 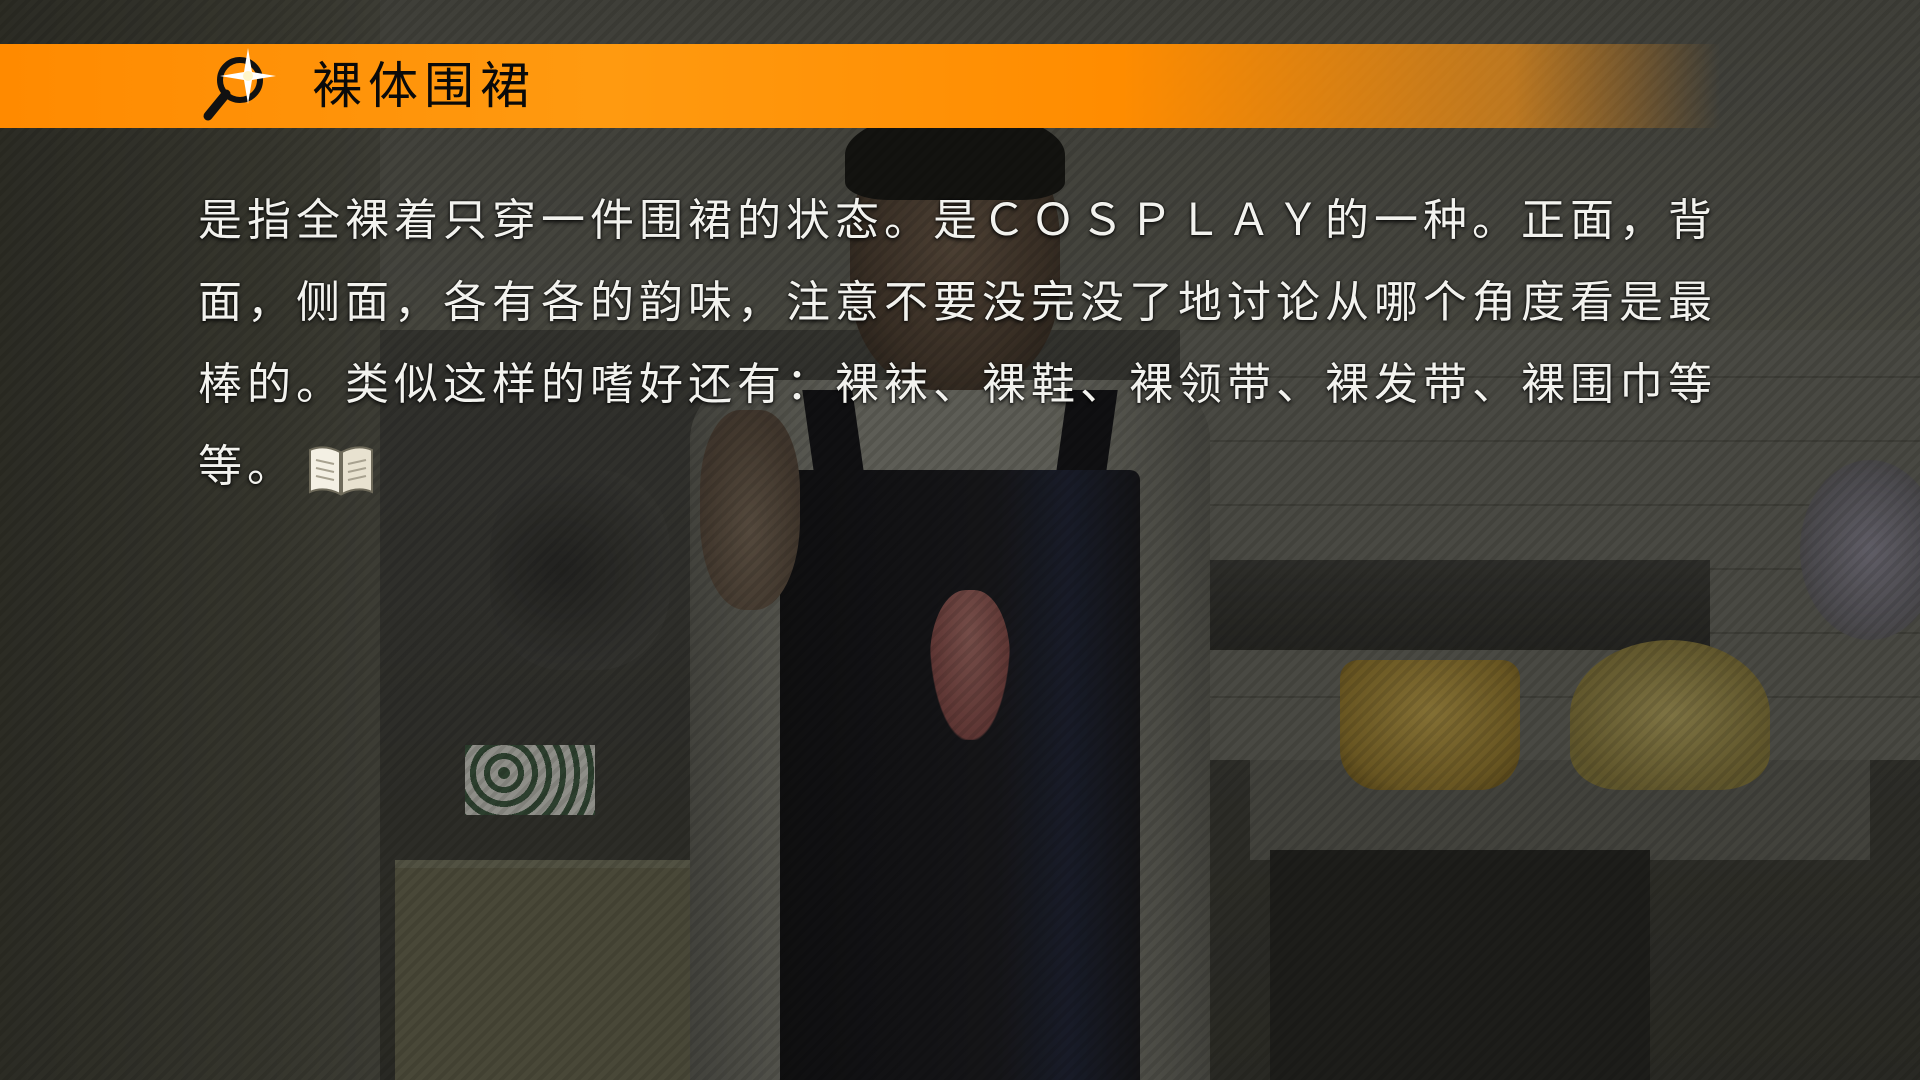 What do you see at coordinates (424, 86) in the screenshot?
I see `entry-title: 裸体围裙` at bounding box center [424, 86].